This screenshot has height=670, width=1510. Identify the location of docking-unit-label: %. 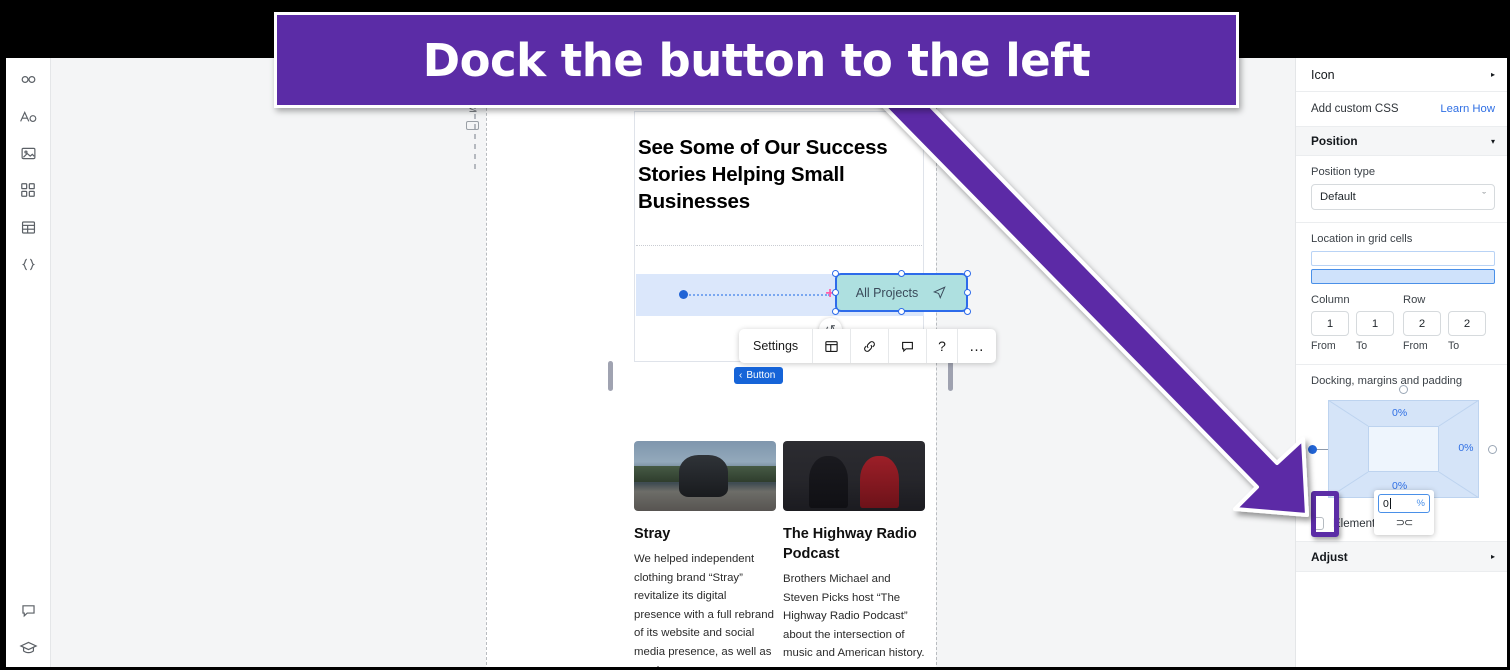
(1420, 503).